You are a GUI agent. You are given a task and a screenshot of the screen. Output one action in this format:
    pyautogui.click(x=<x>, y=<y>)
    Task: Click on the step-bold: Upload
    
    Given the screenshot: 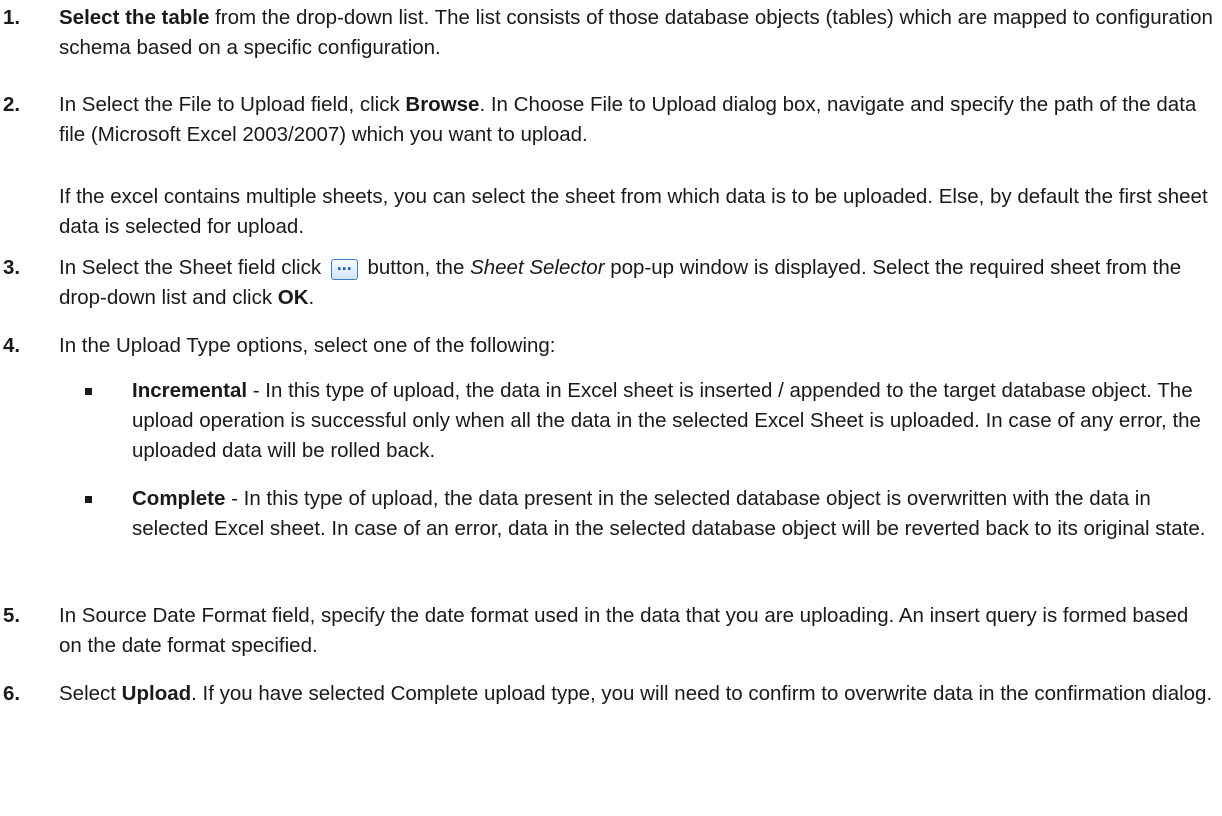 What is the action you would take?
    pyautogui.click(x=156, y=693)
    